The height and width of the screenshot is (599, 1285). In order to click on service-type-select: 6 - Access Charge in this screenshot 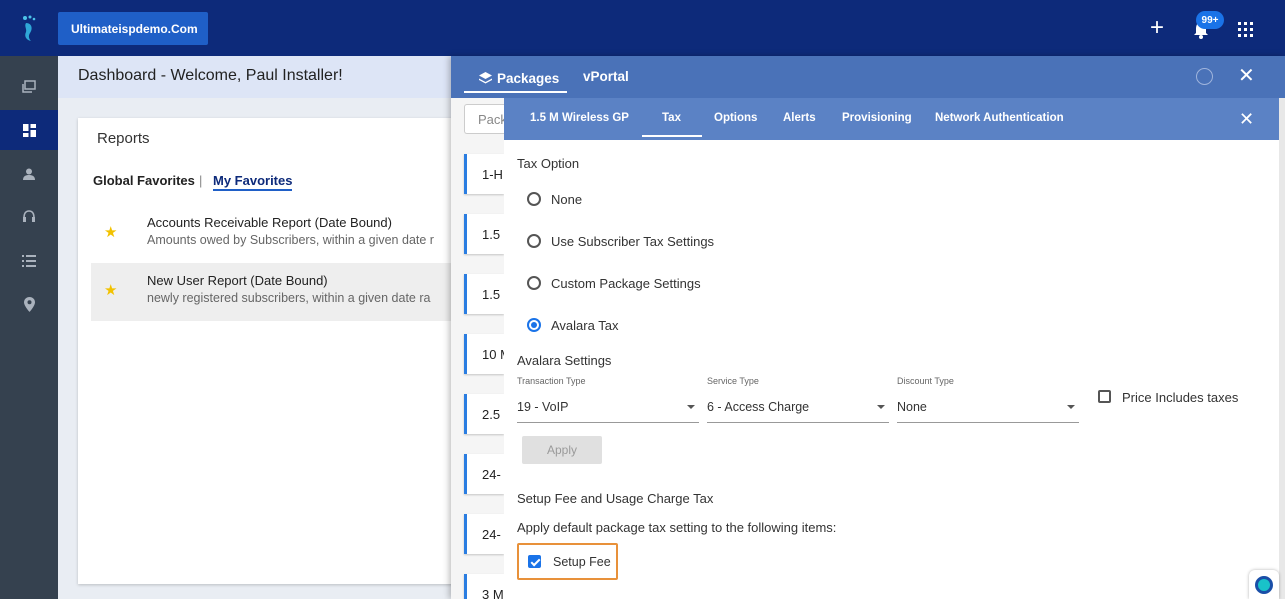, I will do `click(798, 410)`.